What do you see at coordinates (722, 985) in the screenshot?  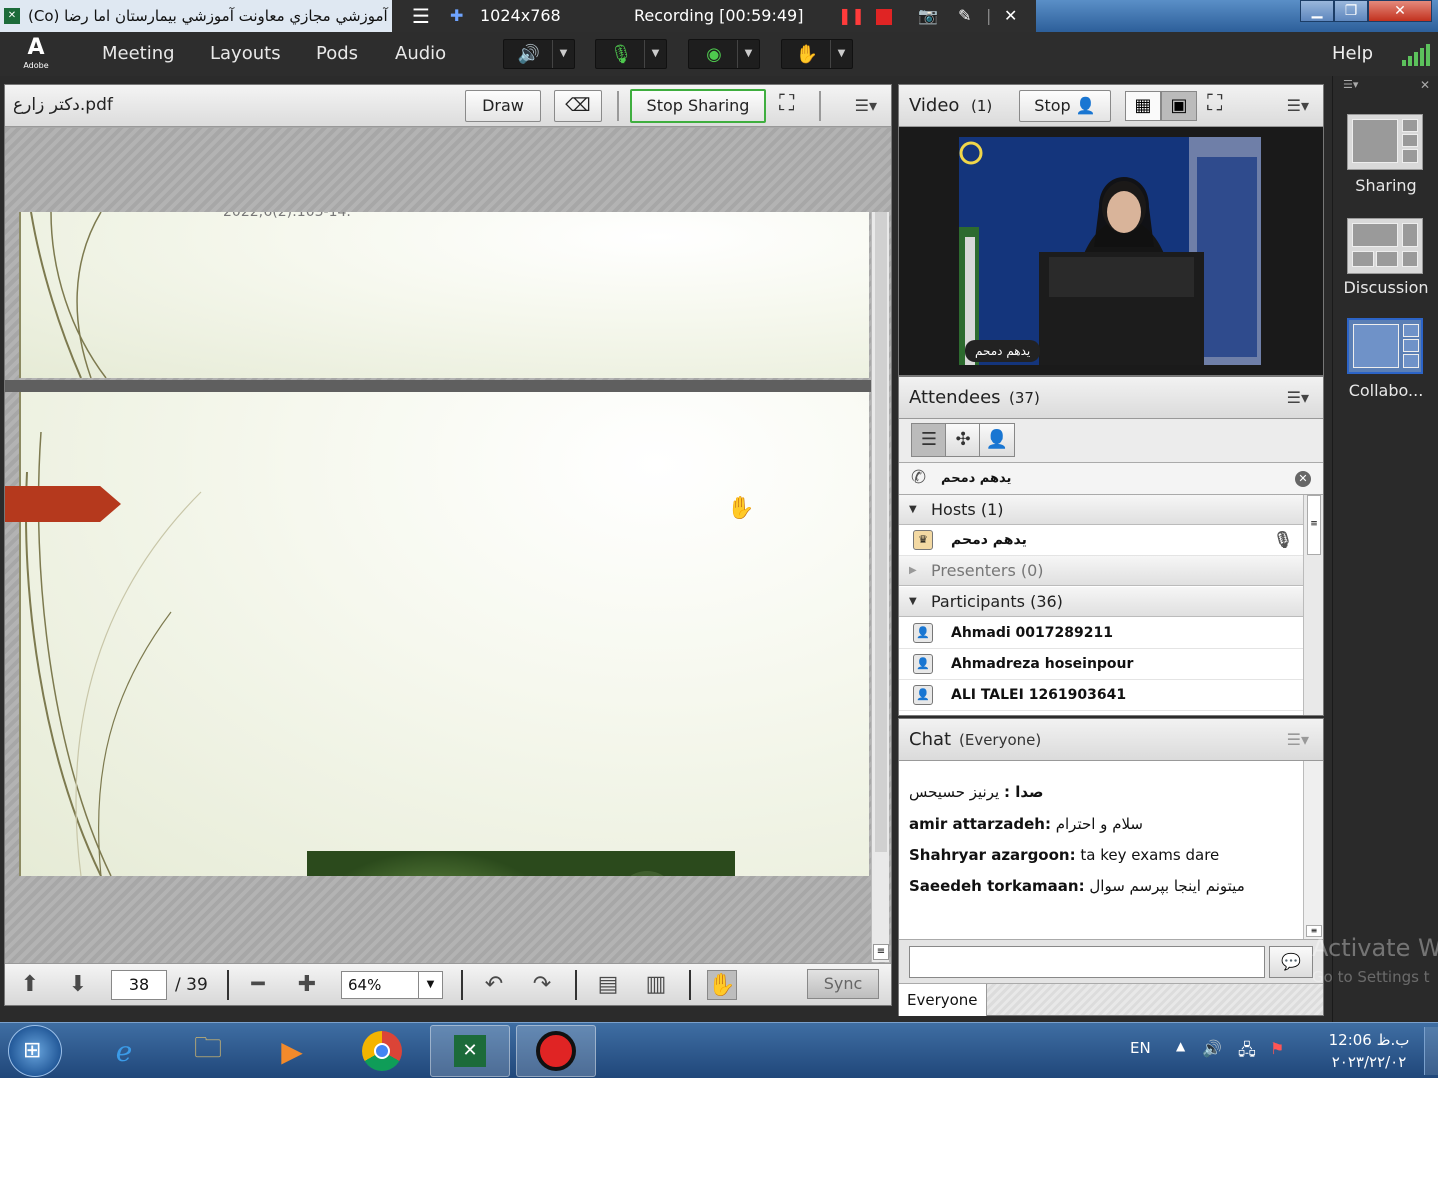 I see `pan-hand-icon: ✋` at bounding box center [722, 985].